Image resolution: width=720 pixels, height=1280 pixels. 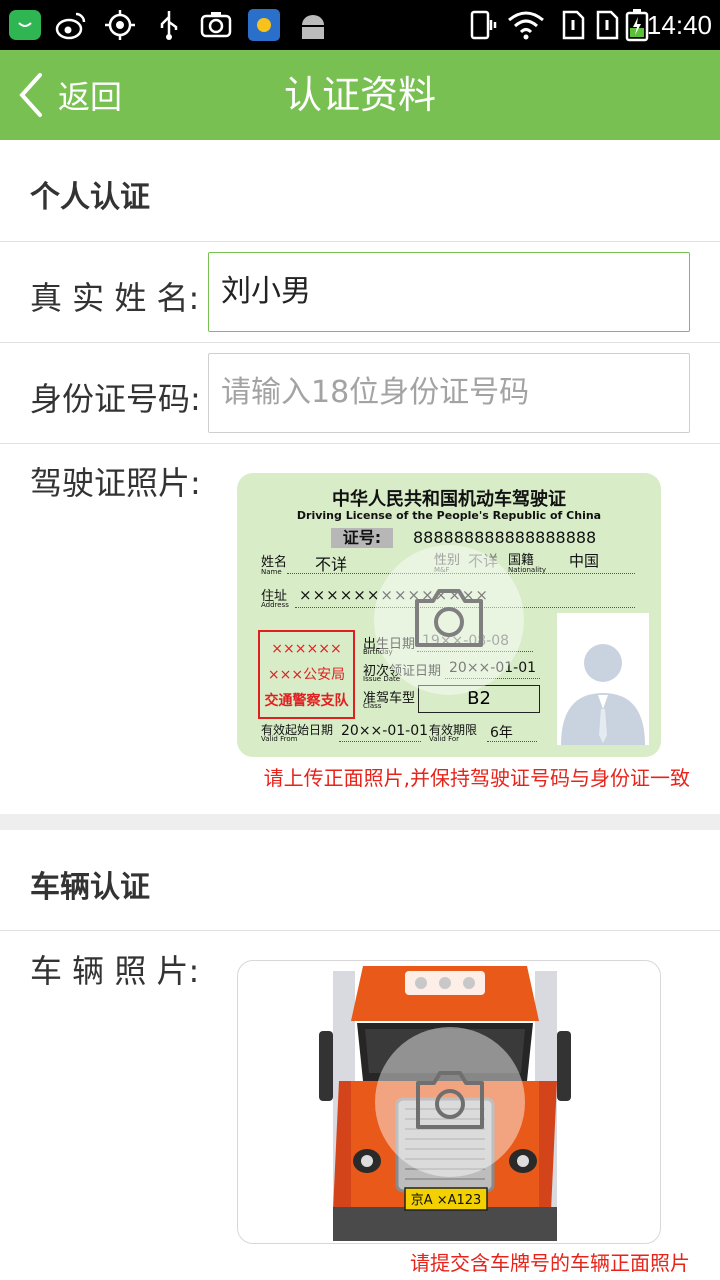 I want to click on vibrate-icon, so click(x=483, y=25).